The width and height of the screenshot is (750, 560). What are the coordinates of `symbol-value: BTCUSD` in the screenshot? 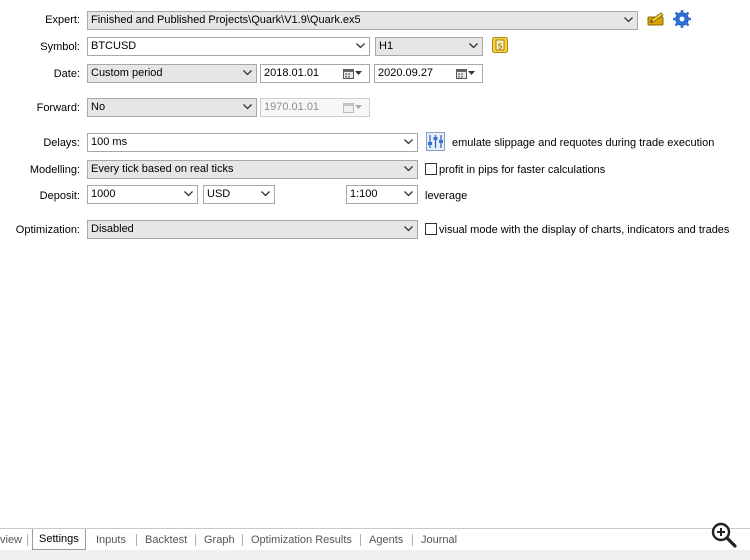 It's located at (114, 46).